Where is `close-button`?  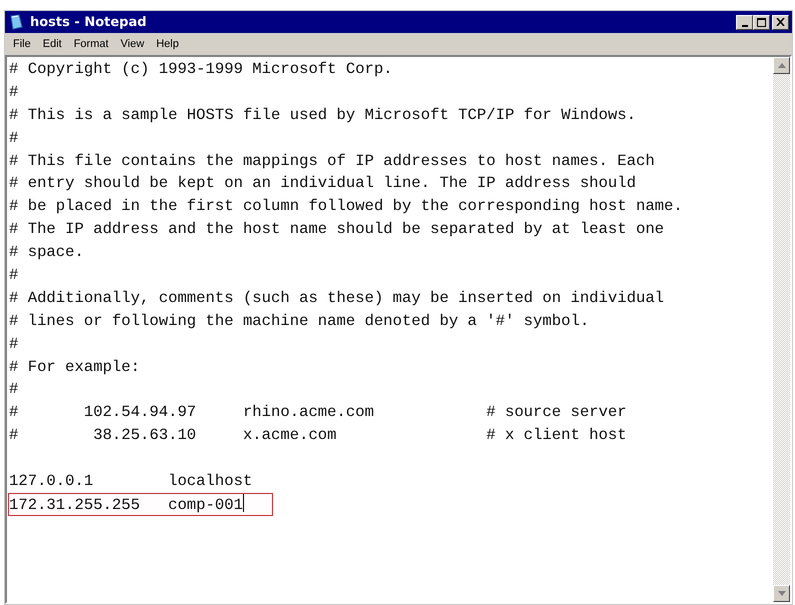 close-button is located at coordinates (780, 22).